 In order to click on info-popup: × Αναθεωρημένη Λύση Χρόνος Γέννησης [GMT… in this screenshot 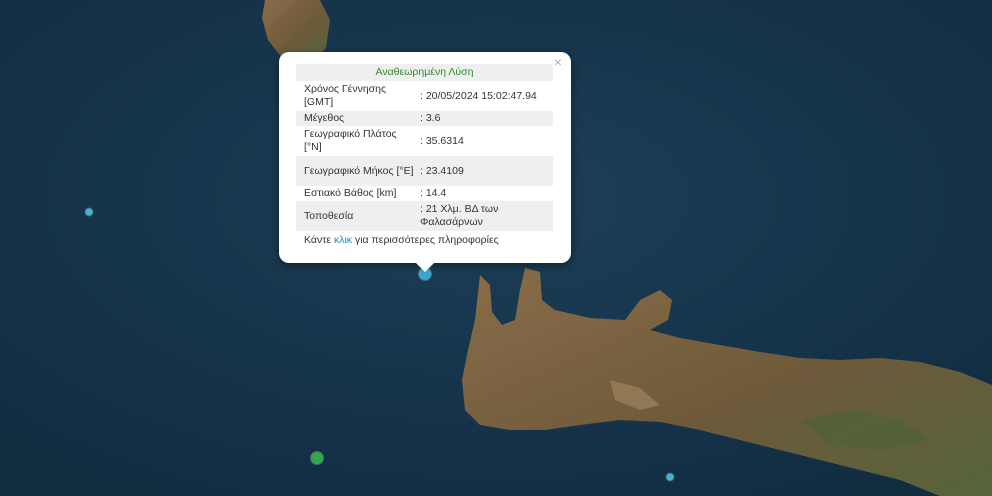, I will do `click(425, 162)`.